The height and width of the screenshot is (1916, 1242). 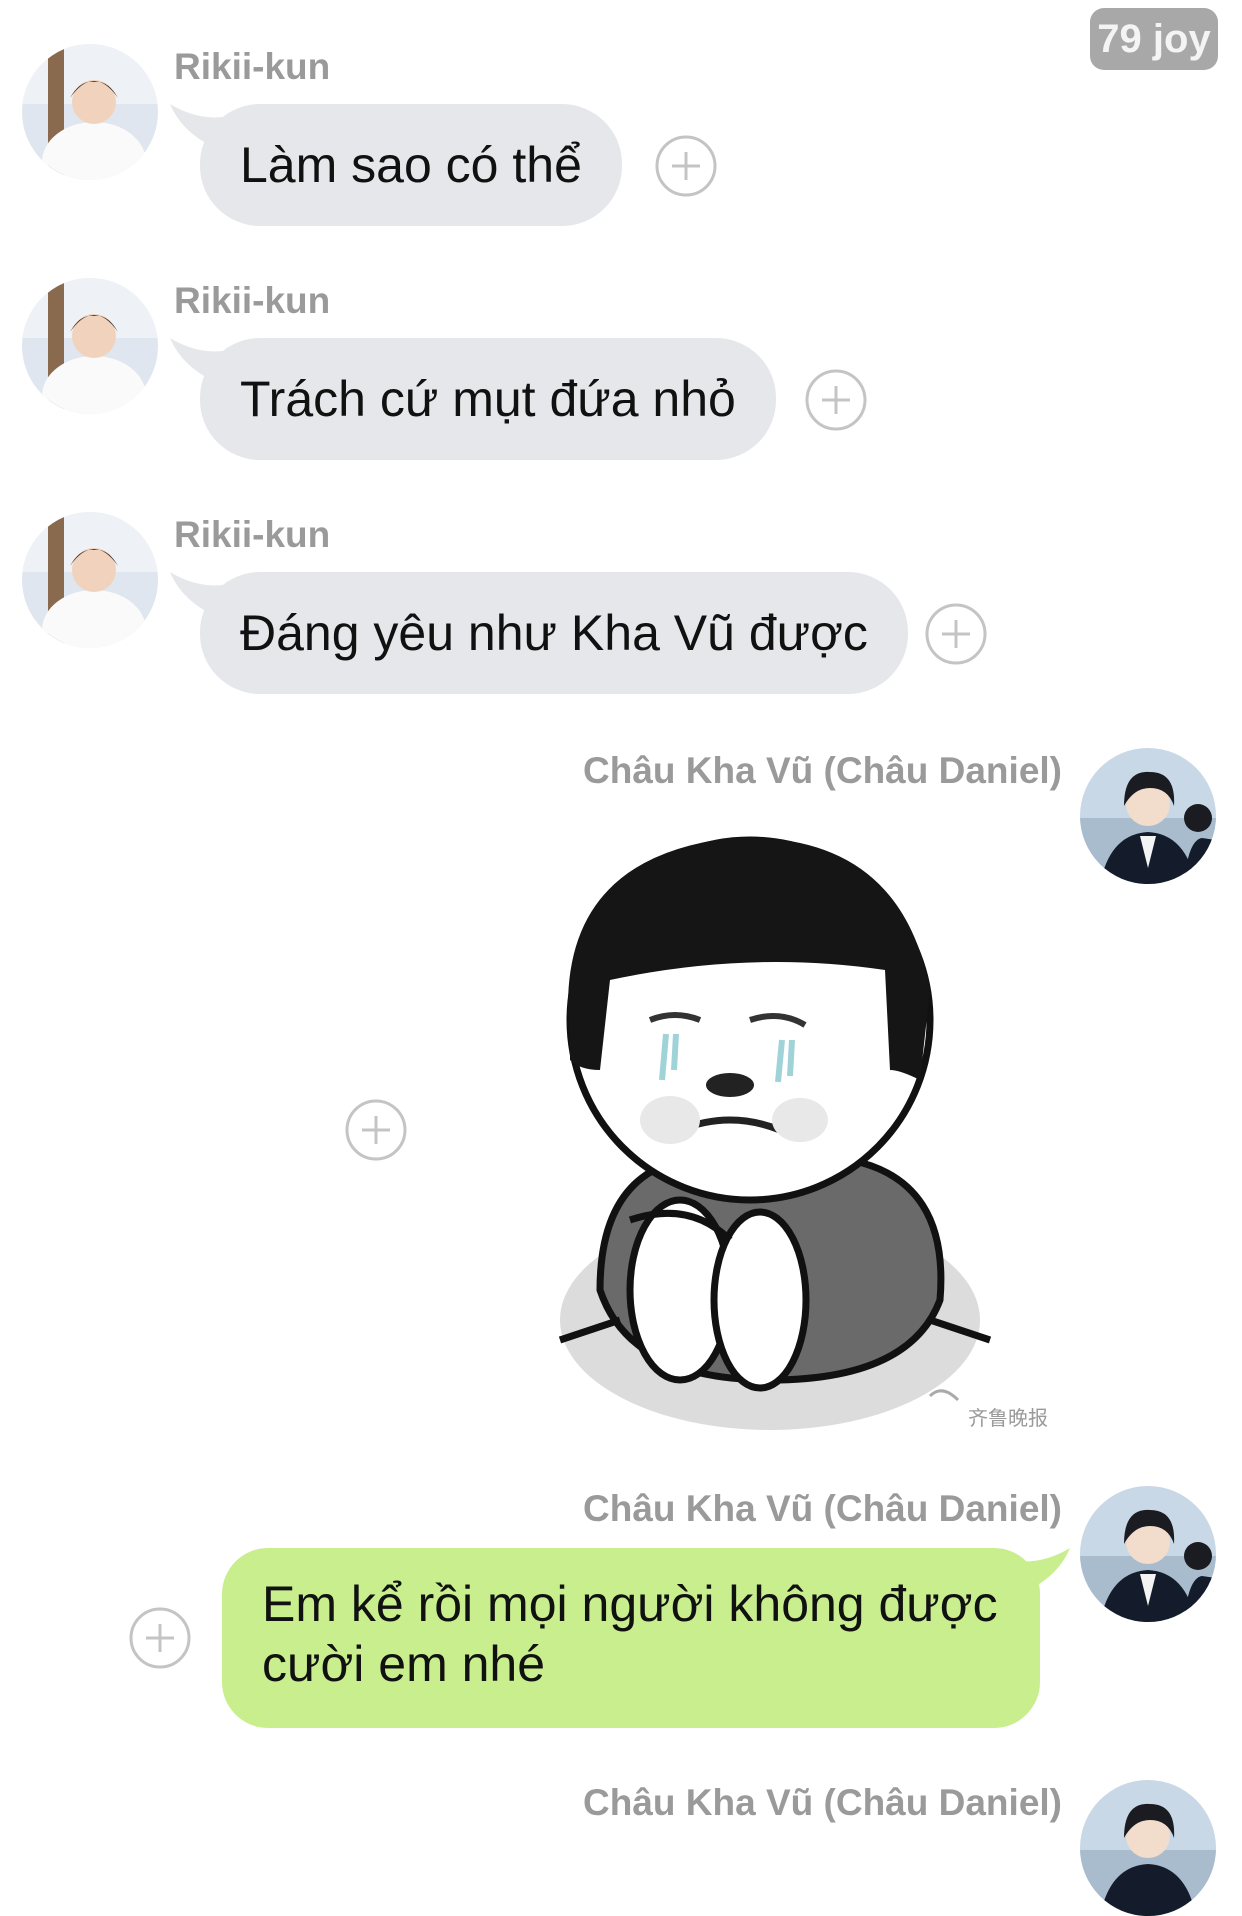 I want to click on unread-badge: 79 joy, so click(x=1154, y=39).